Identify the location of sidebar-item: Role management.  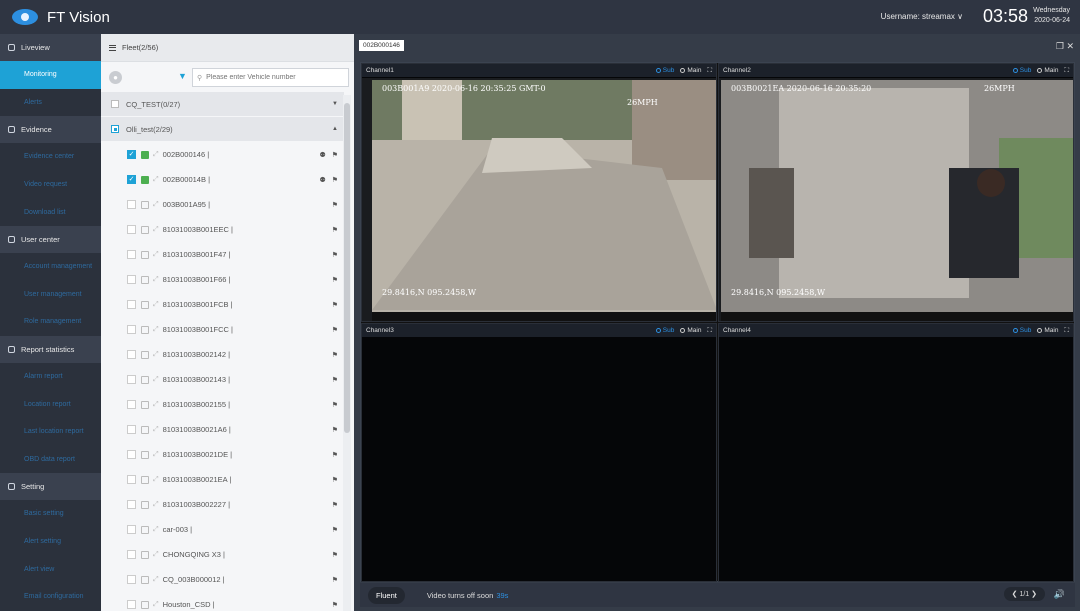
(50, 322).